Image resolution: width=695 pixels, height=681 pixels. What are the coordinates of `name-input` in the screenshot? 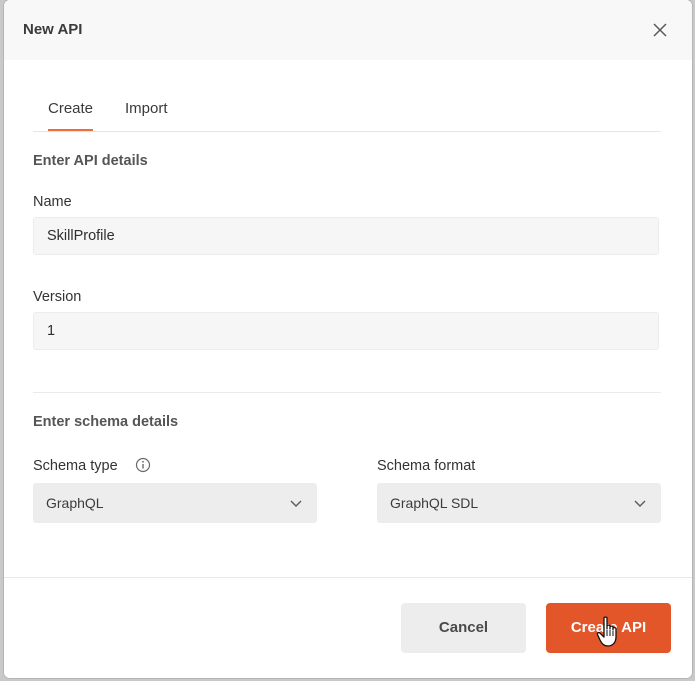 It's located at (346, 236).